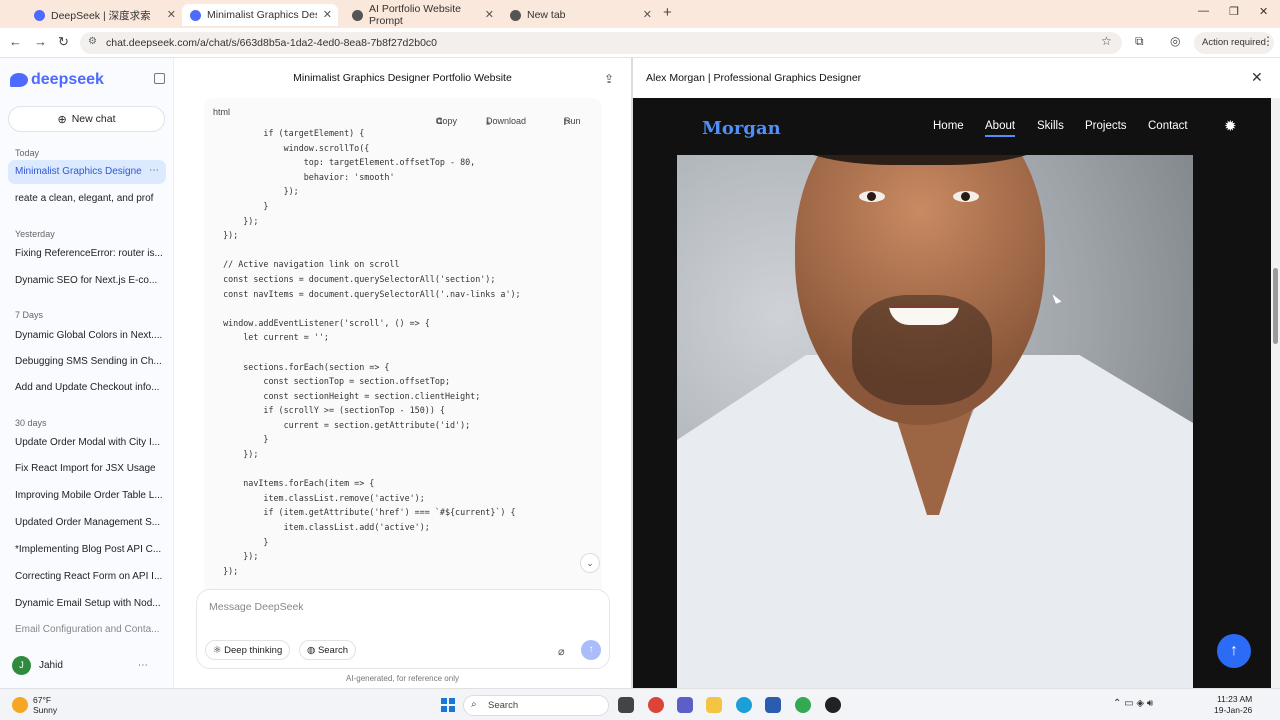  I want to click on minimize-icon: —, so click(1203, 11).